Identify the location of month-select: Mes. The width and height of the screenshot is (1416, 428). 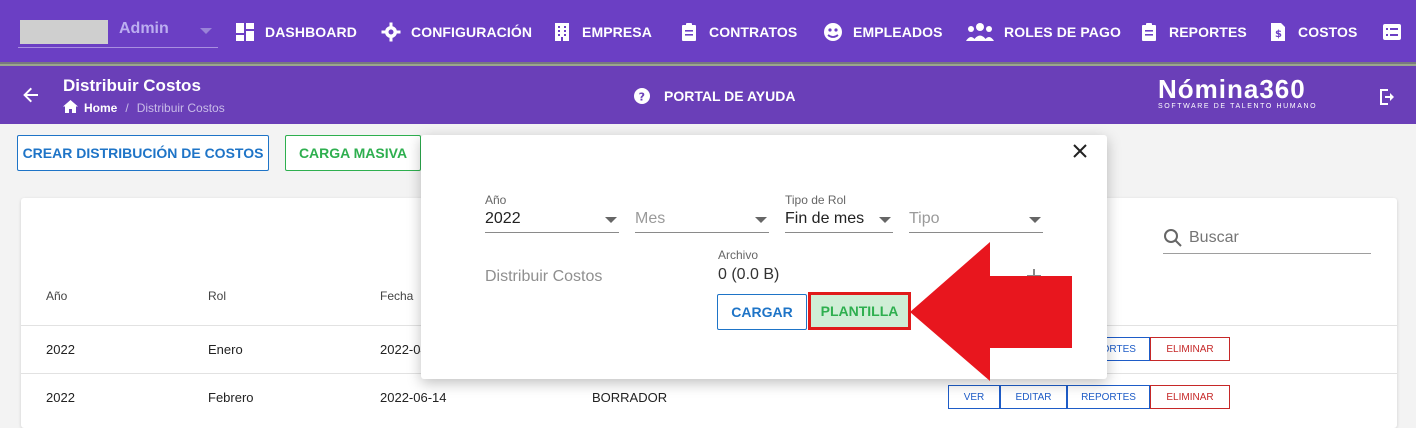
(702, 219).